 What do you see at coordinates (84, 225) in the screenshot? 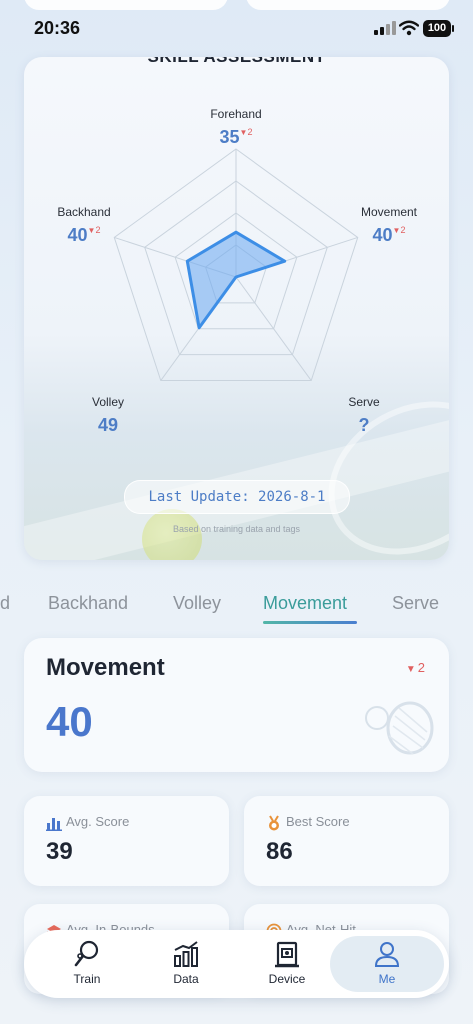
I see `skill-label-backhand: Backhand 402` at bounding box center [84, 225].